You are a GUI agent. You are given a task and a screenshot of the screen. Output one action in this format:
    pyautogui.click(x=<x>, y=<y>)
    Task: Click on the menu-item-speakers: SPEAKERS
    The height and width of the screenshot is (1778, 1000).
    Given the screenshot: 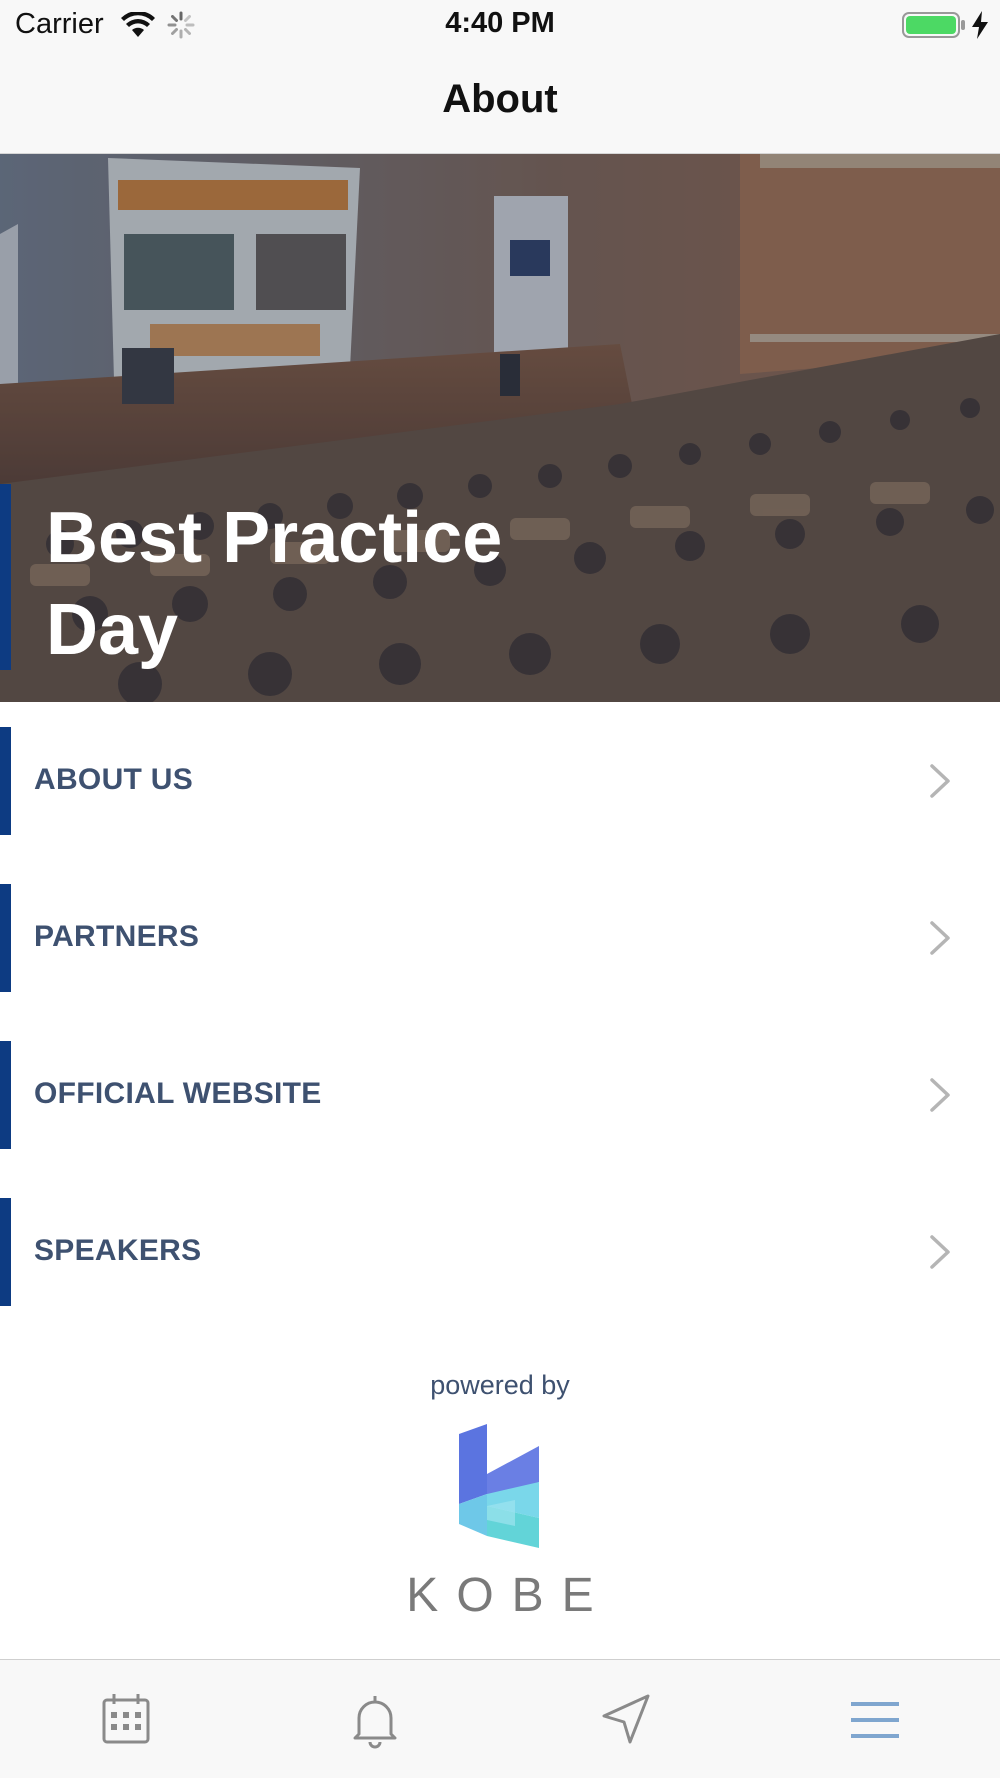 What is the action you would take?
    pyautogui.click(x=500, y=1252)
    